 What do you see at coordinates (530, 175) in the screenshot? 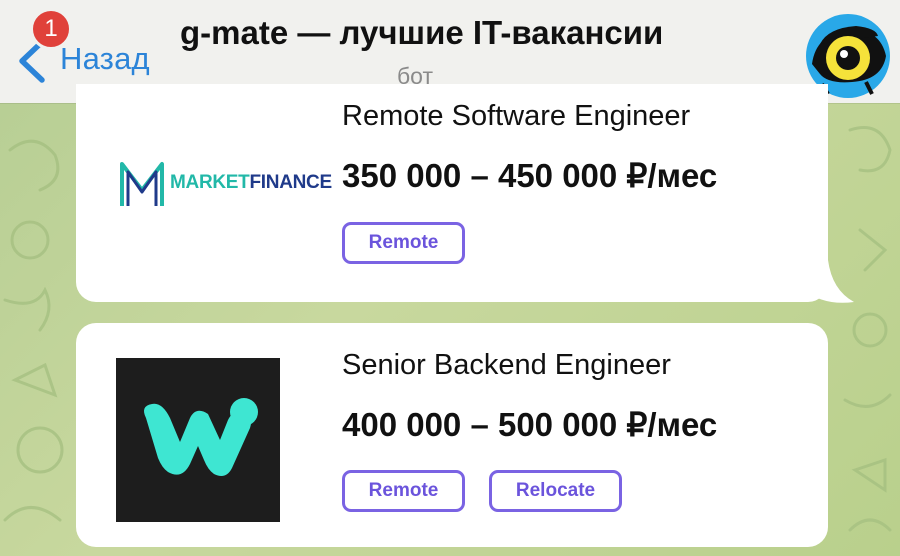
I see `job-salary: 350 000 – 450 000 ₽/мес` at bounding box center [530, 175].